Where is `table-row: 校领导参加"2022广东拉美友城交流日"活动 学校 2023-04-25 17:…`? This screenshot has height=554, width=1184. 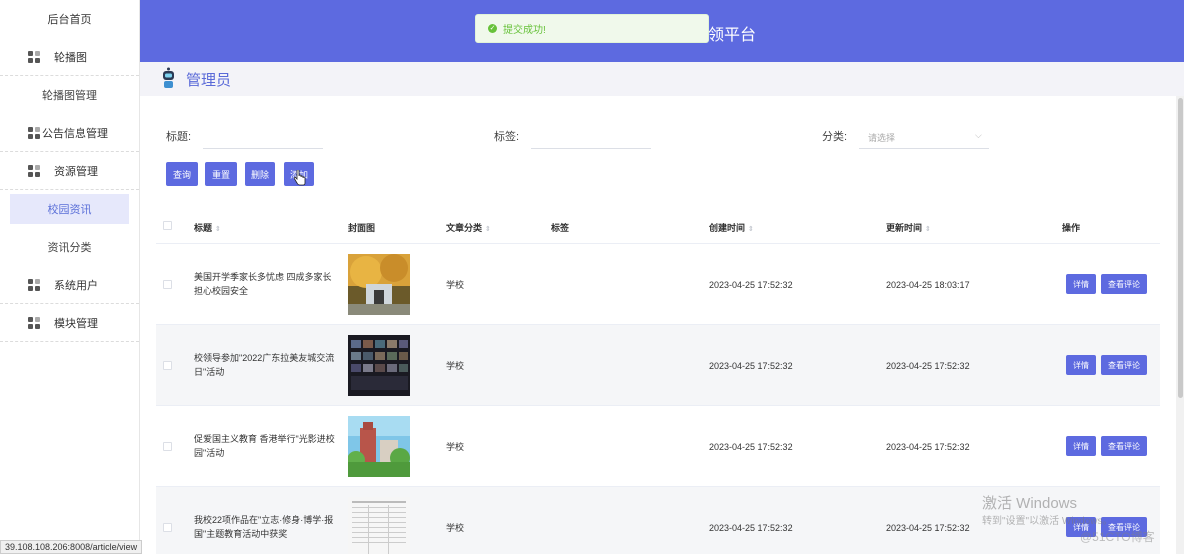 table-row: 校领导参加"2022广东拉美友城交流日"活动 学校 2023-04-25 17:… is located at coordinates (658, 365).